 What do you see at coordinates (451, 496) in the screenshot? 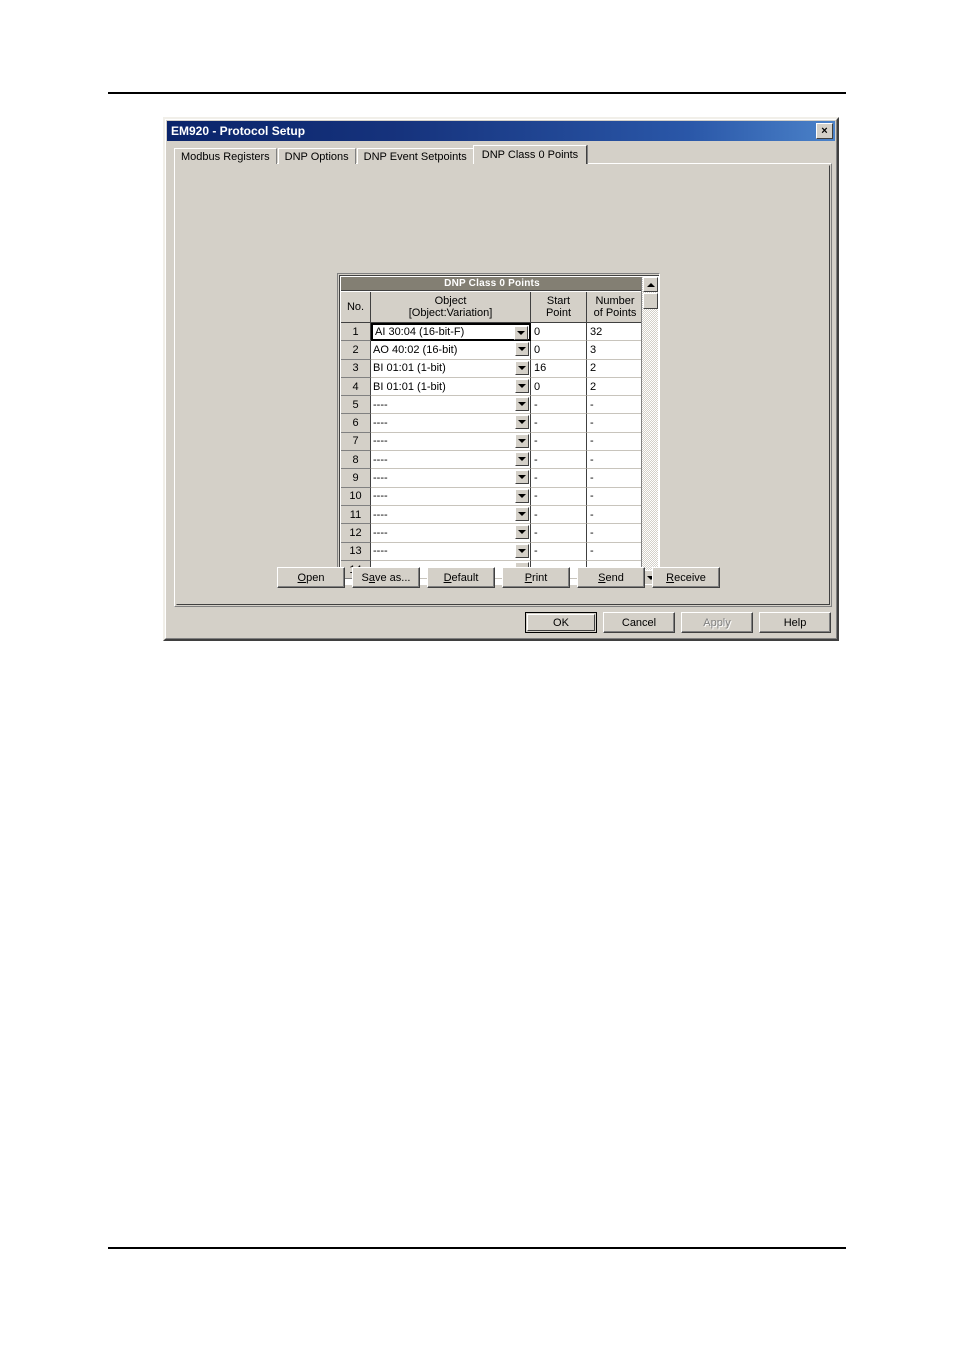
I see `object-combo-10: ----` at bounding box center [451, 496].